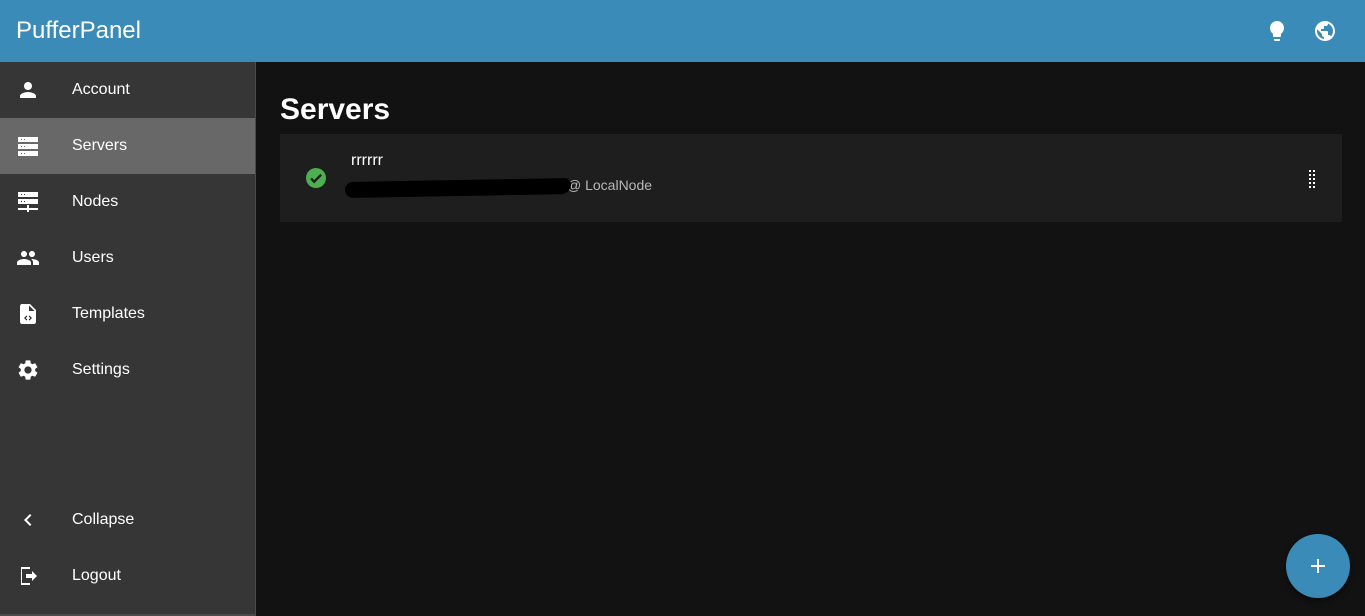 This screenshot has height=616, width=1365. I want to click on app-title: PufferPanel, so click(78, 31).